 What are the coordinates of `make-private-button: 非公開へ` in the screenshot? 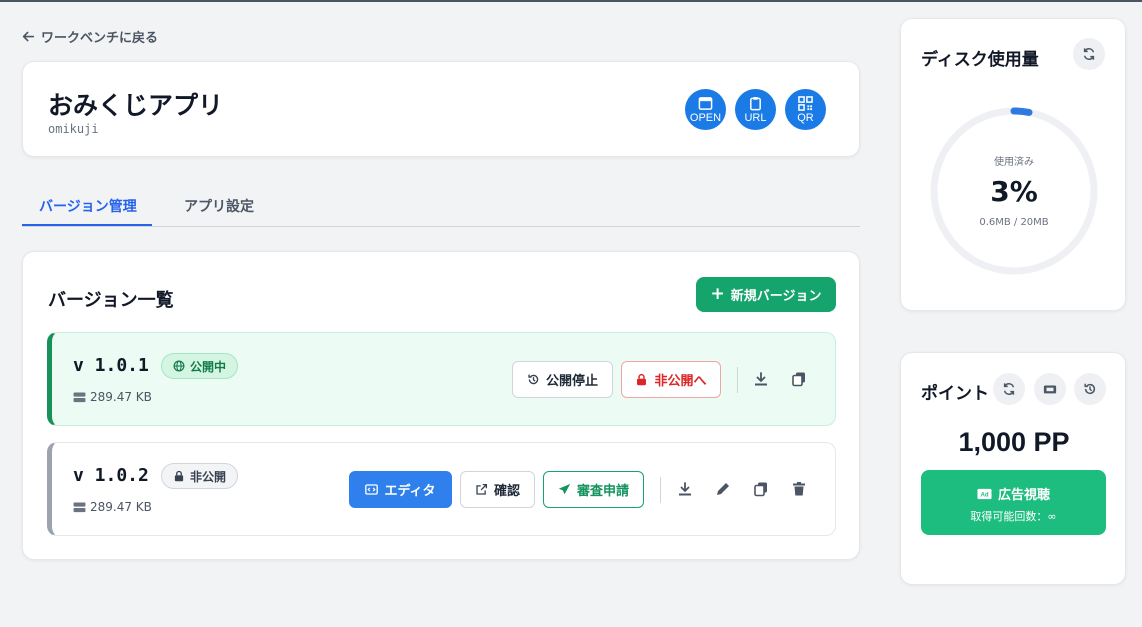 It's located at (671, 379).